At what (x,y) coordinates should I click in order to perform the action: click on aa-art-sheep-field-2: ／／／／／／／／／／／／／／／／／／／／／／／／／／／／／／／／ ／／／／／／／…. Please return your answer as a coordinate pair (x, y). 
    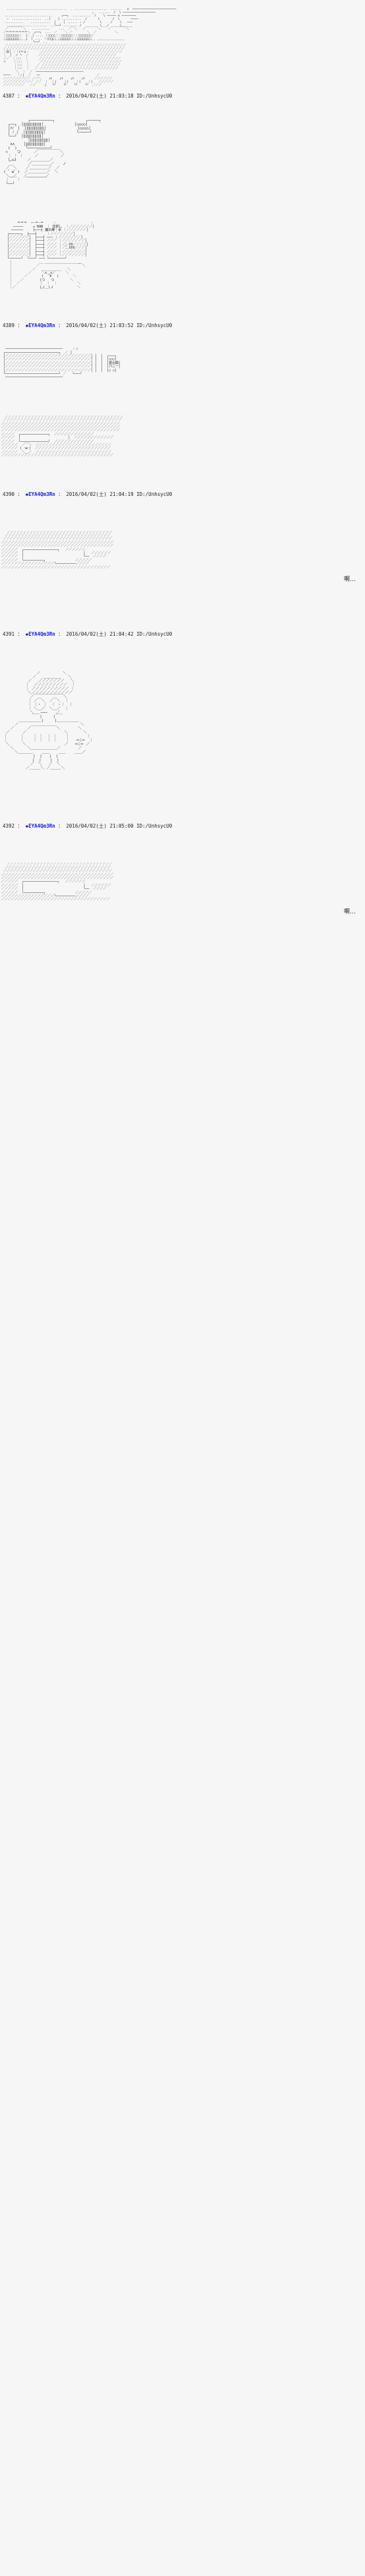
    Looking at the image, I should click on (182, 550).